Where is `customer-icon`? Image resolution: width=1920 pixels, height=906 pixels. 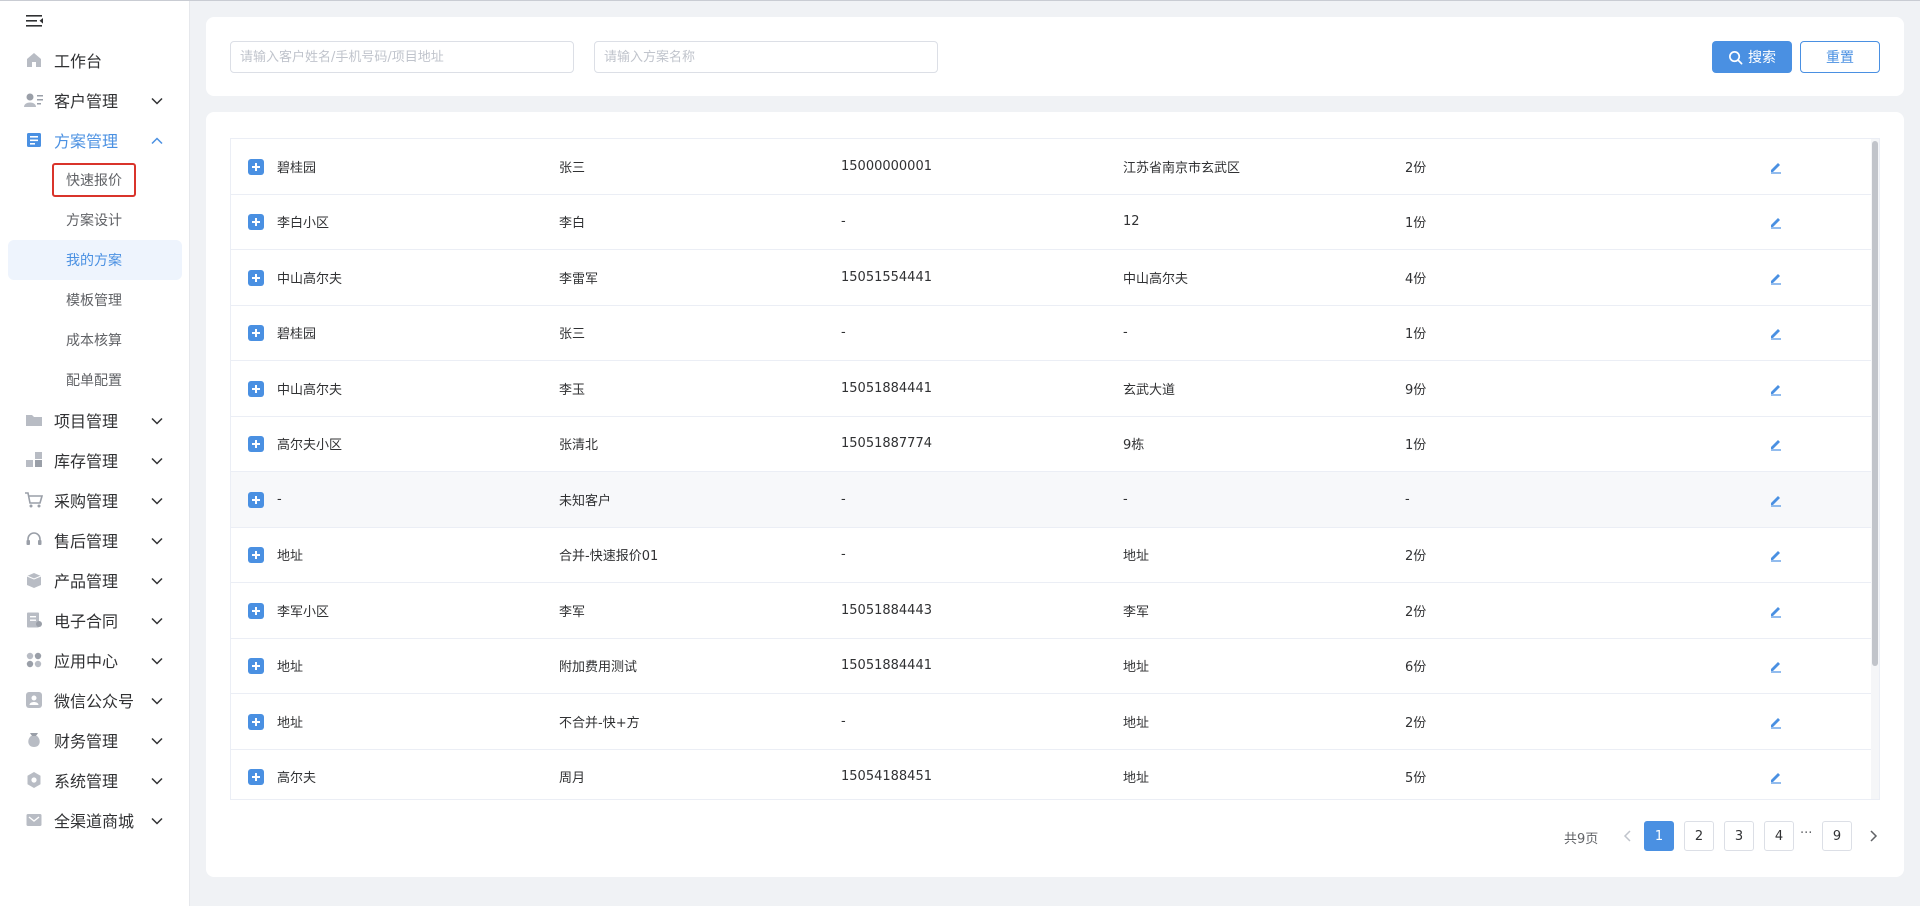 customer-icon is located at coordinates (34, 100).